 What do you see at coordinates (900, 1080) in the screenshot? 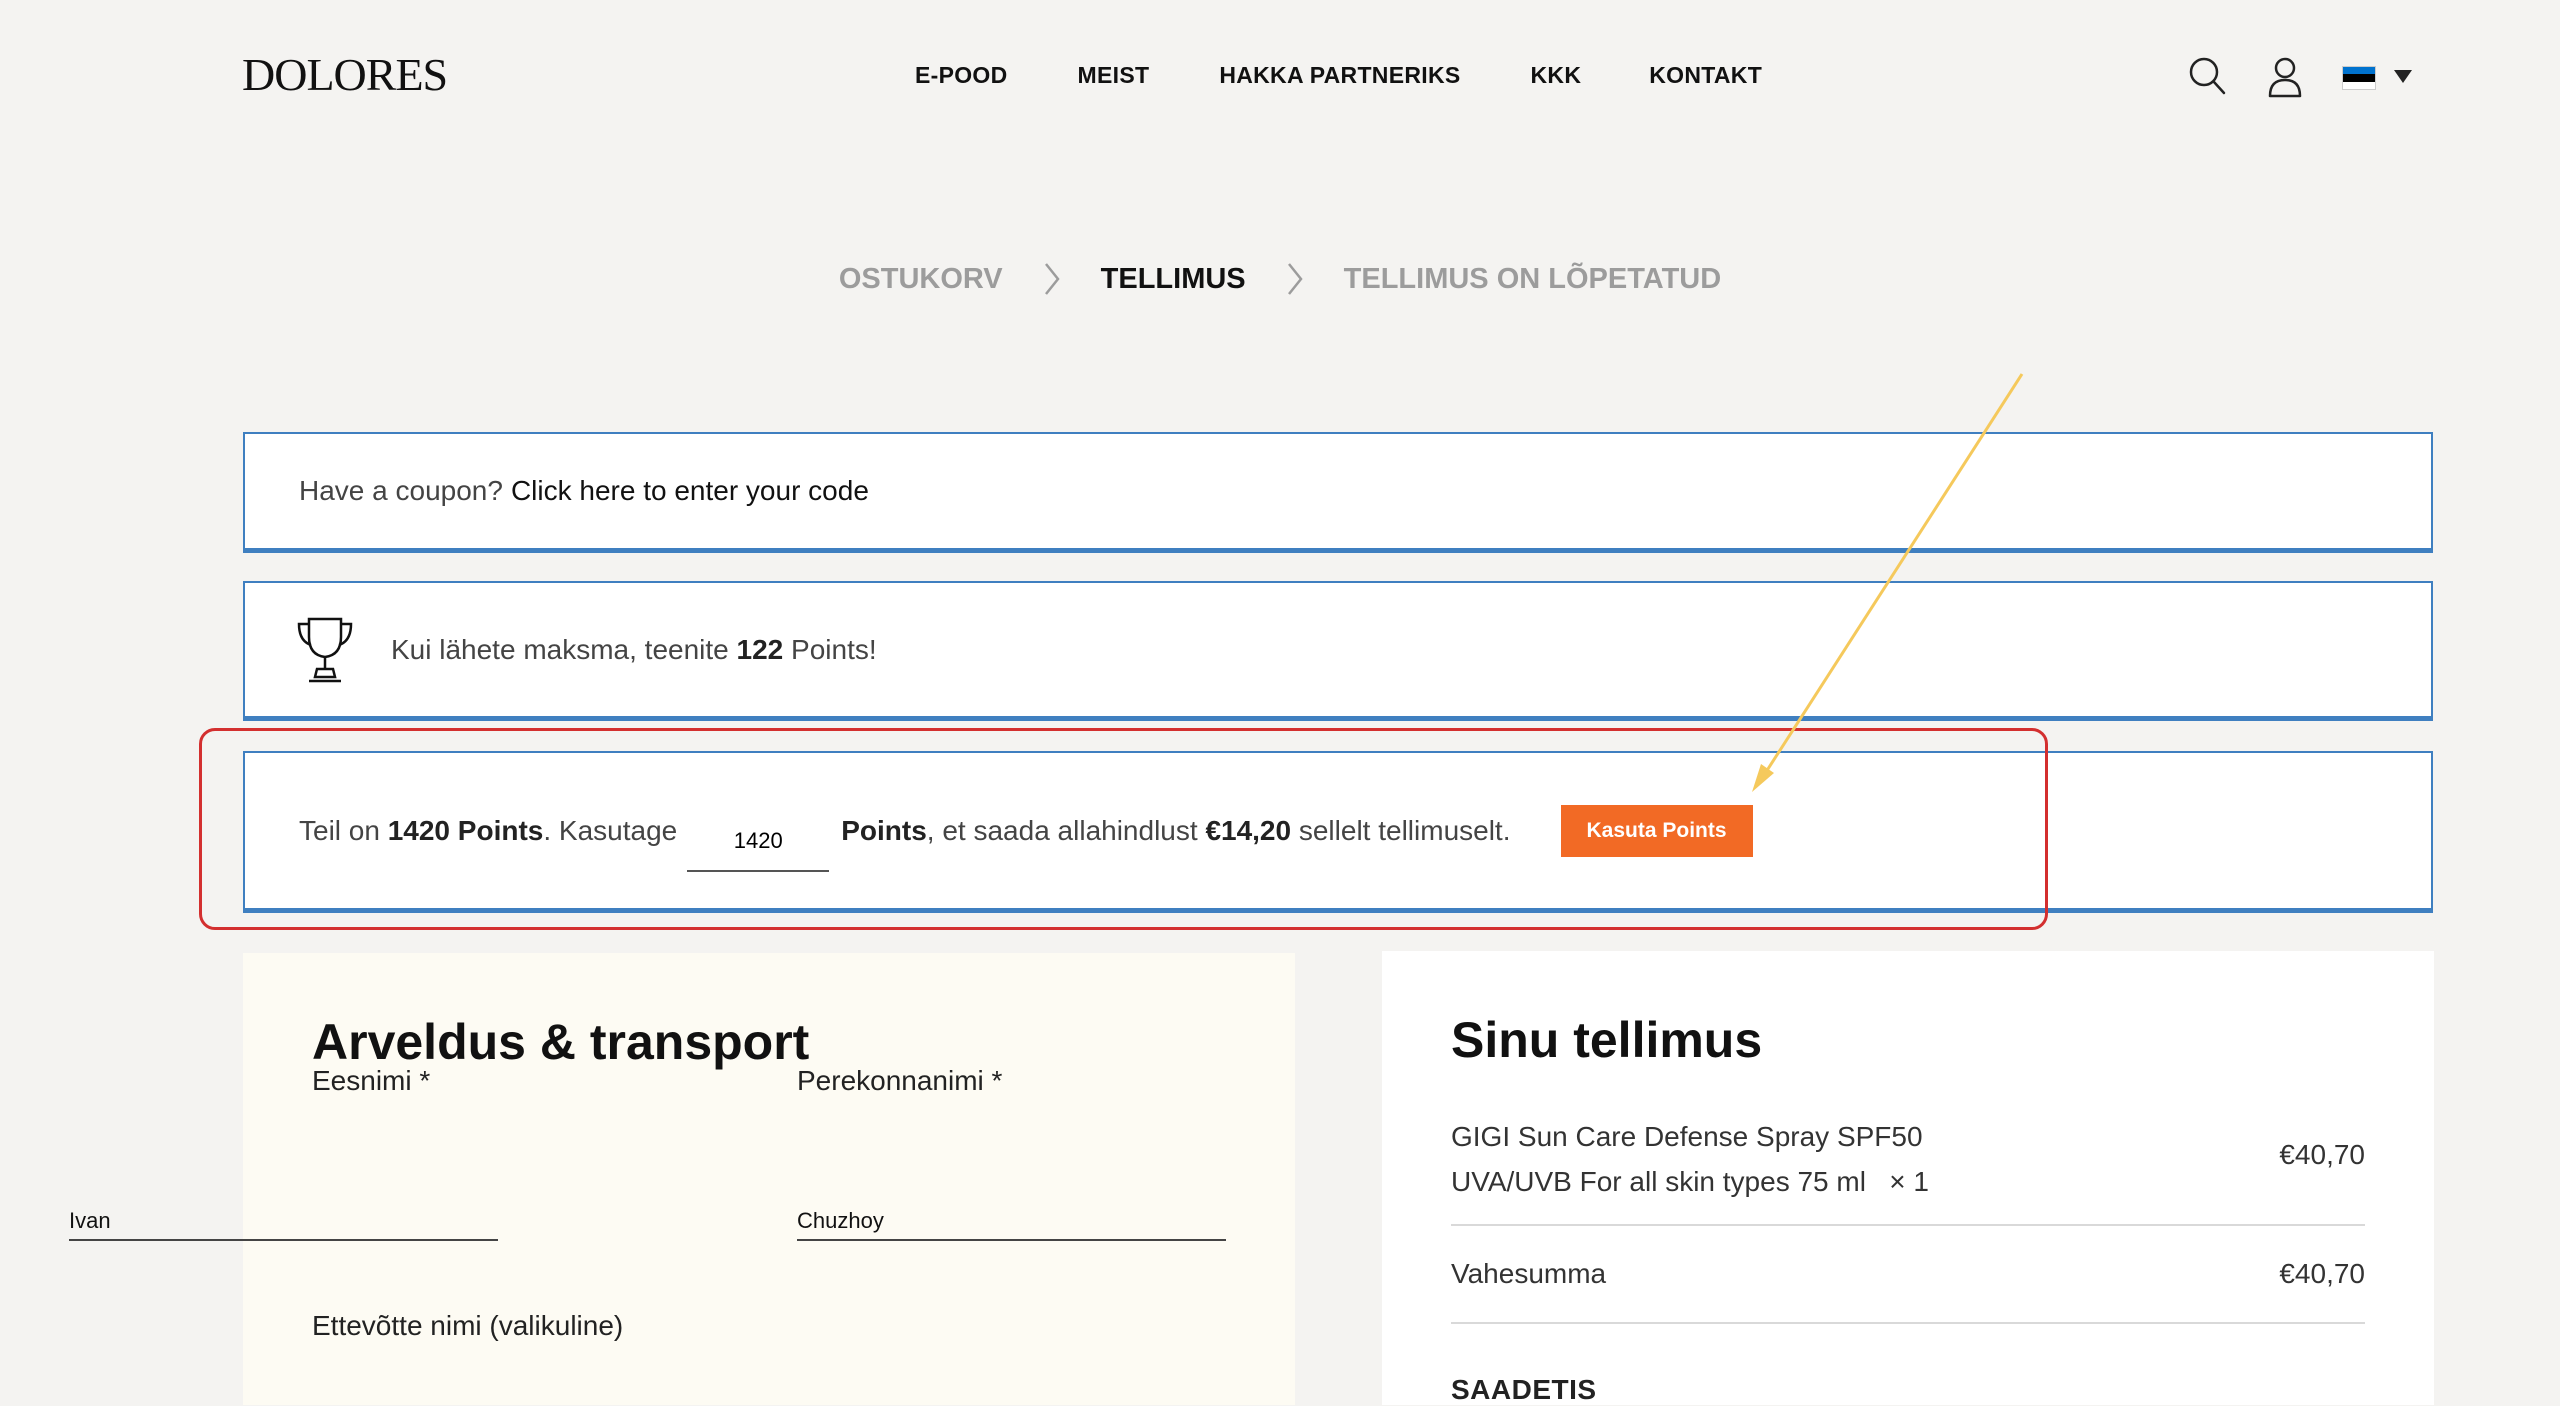
I see `last-name-label: Perekonnanimi *` at bounding box center [900, 1080].